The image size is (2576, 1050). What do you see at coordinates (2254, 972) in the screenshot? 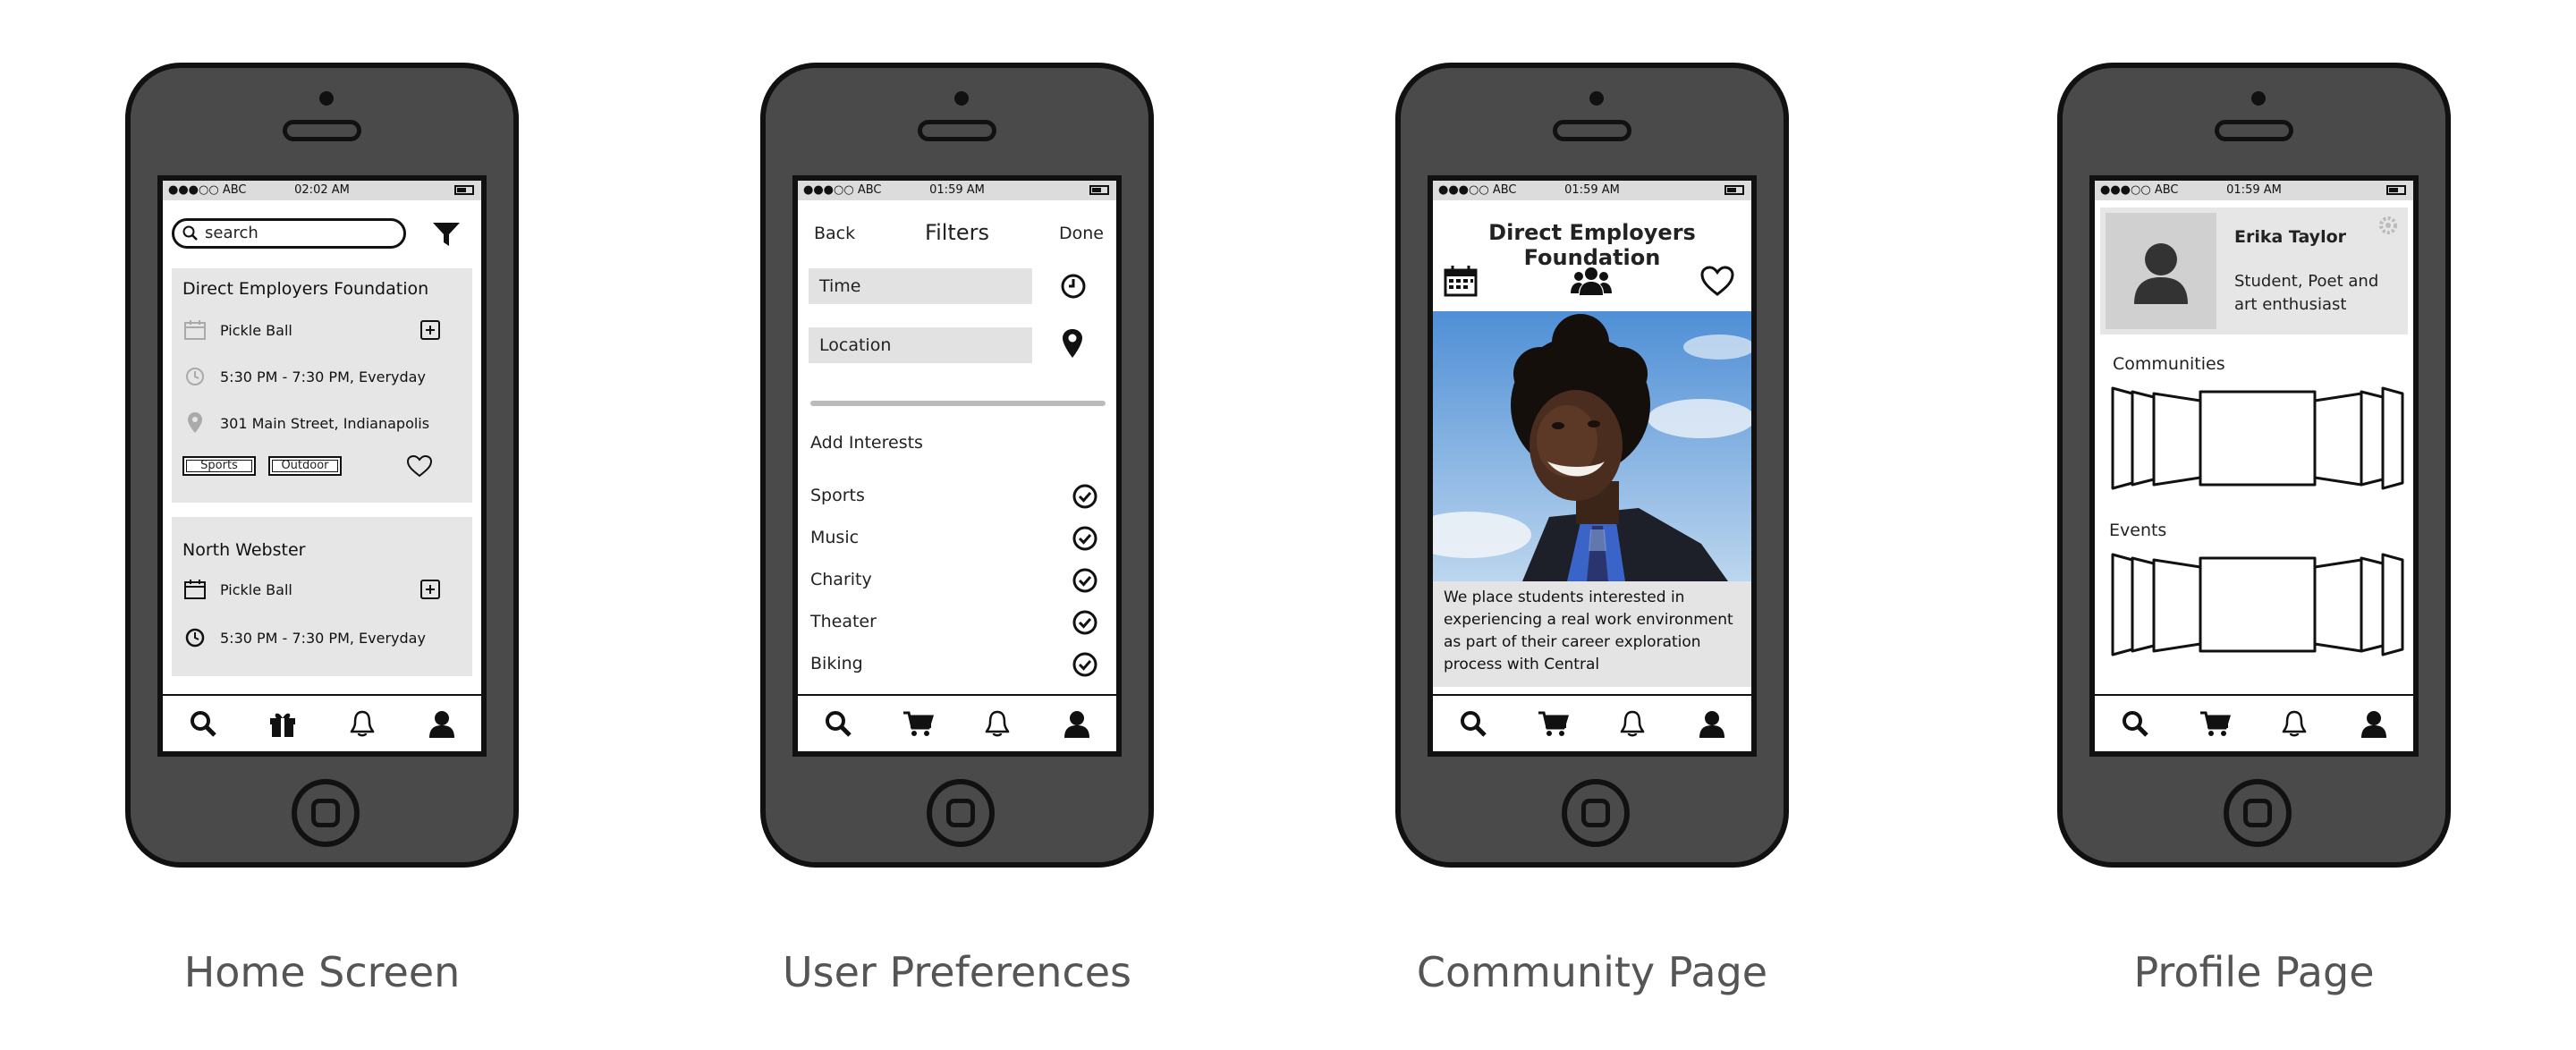
I see `screen-caption: Profile Page` at bounding box center [2254, 972].